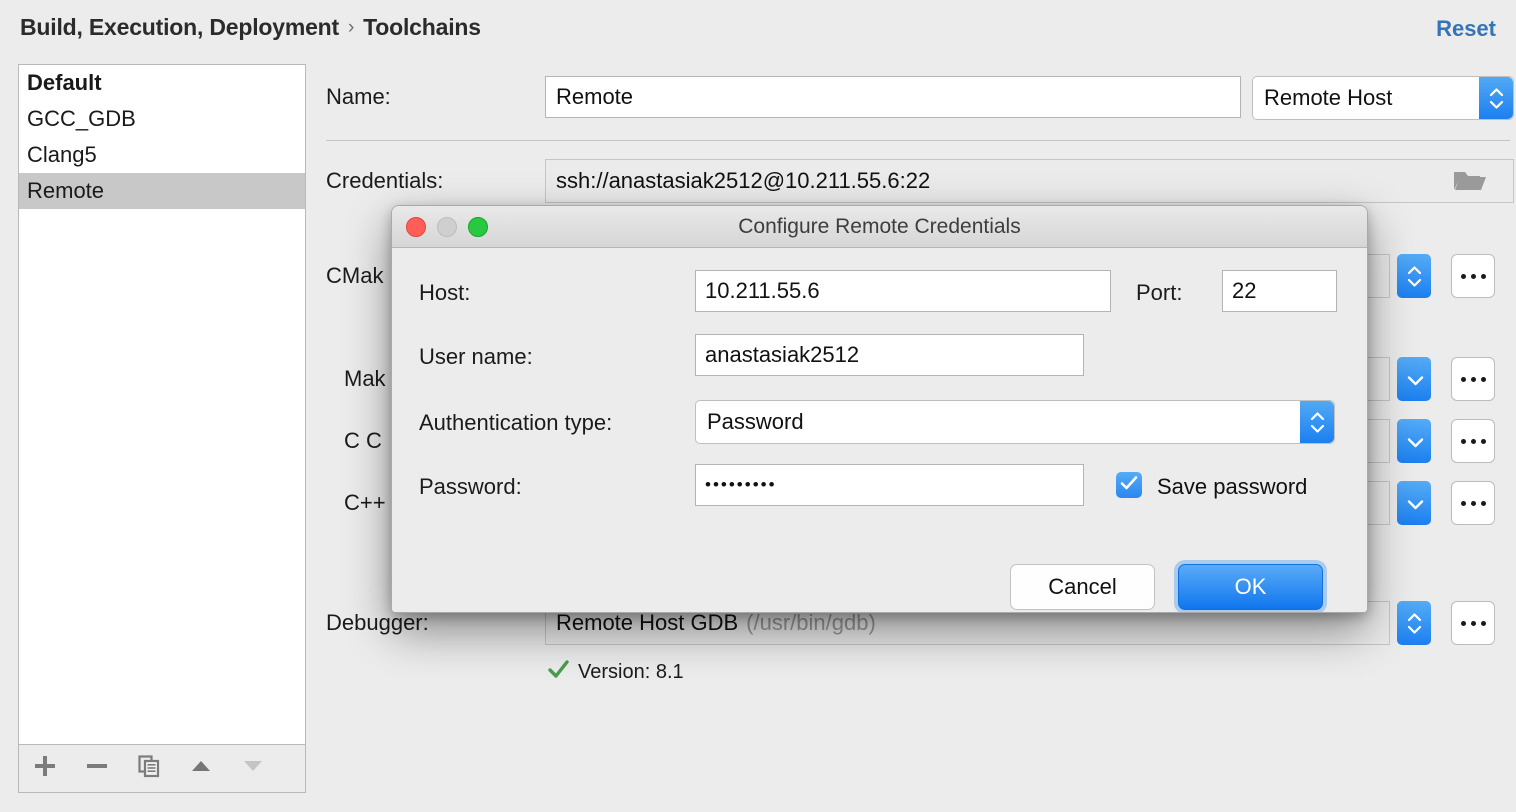 The height and width of the screenshot is (812, 1516). What do you see at coordinates (358, 96) in the screenshot?
I see `name-label: Name:` at bounding box center [358, 96].